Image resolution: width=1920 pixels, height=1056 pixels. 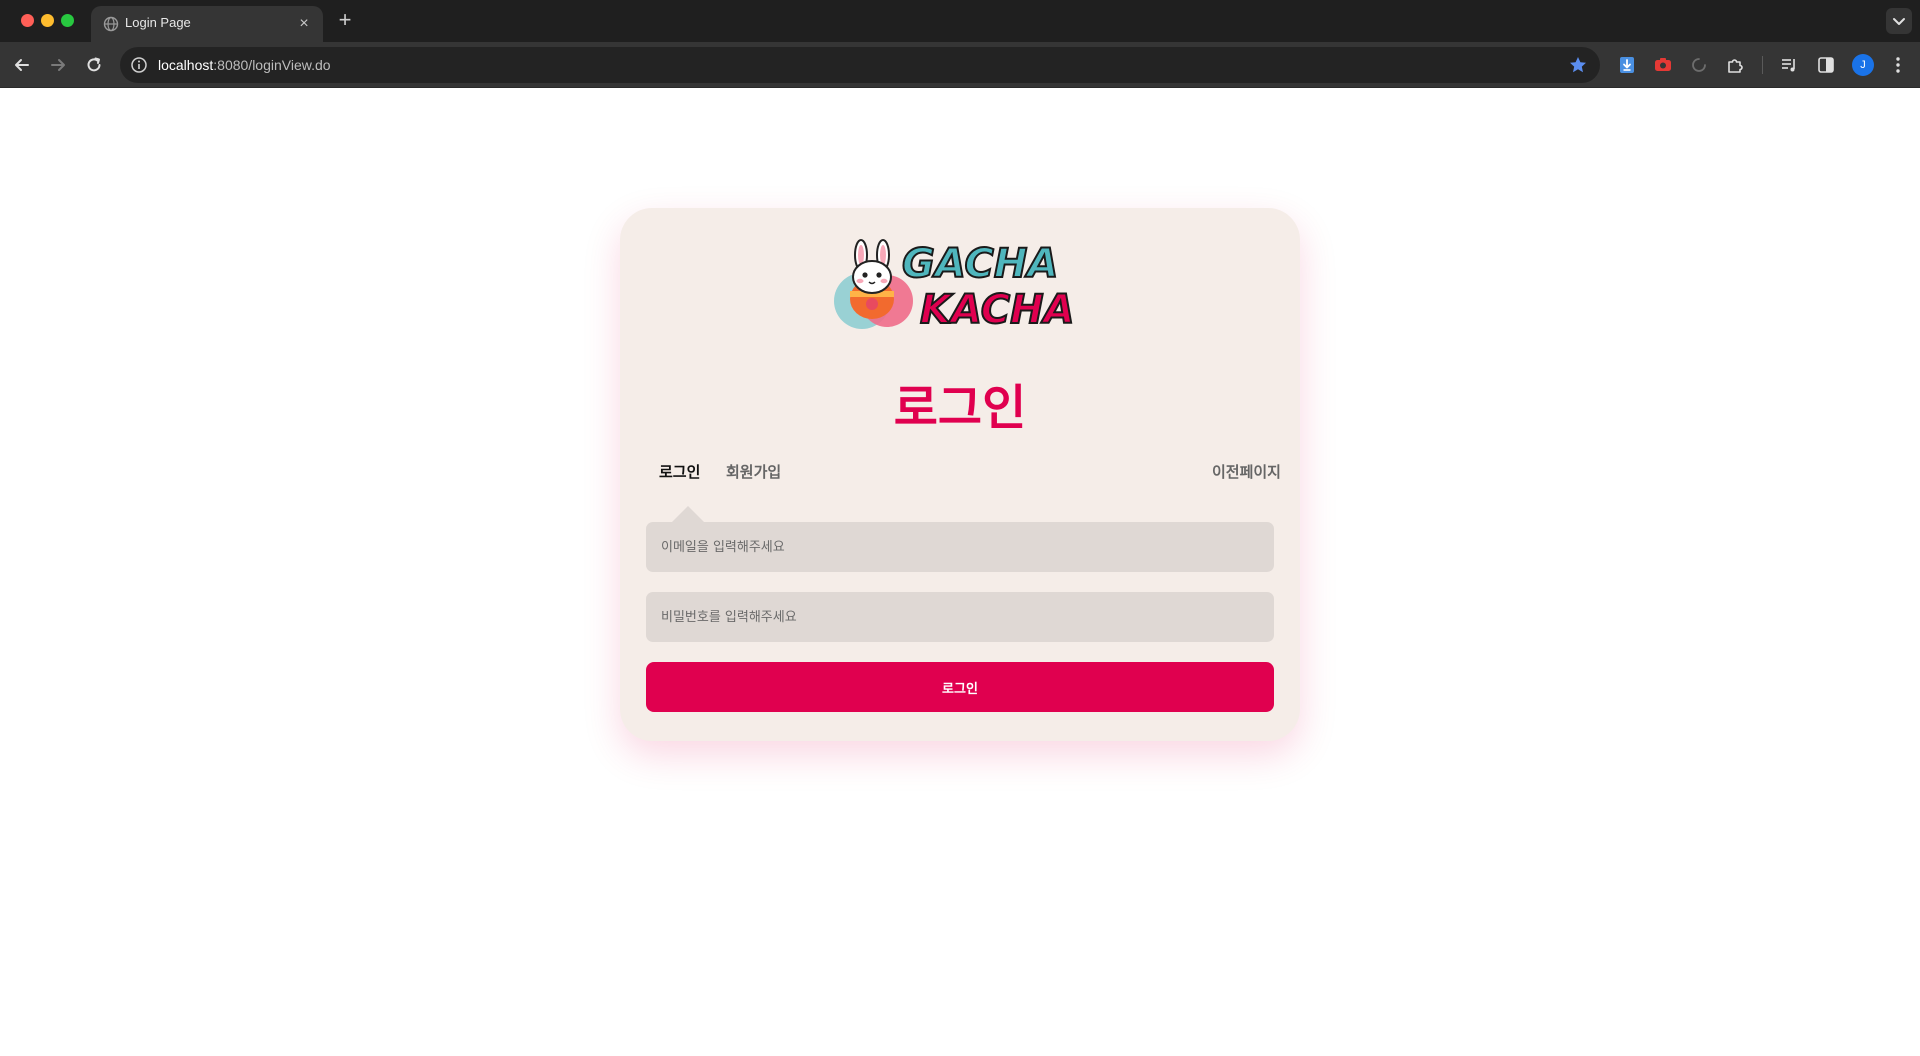 I want to click on page-title: 로그인, so click(x=960, y=408).